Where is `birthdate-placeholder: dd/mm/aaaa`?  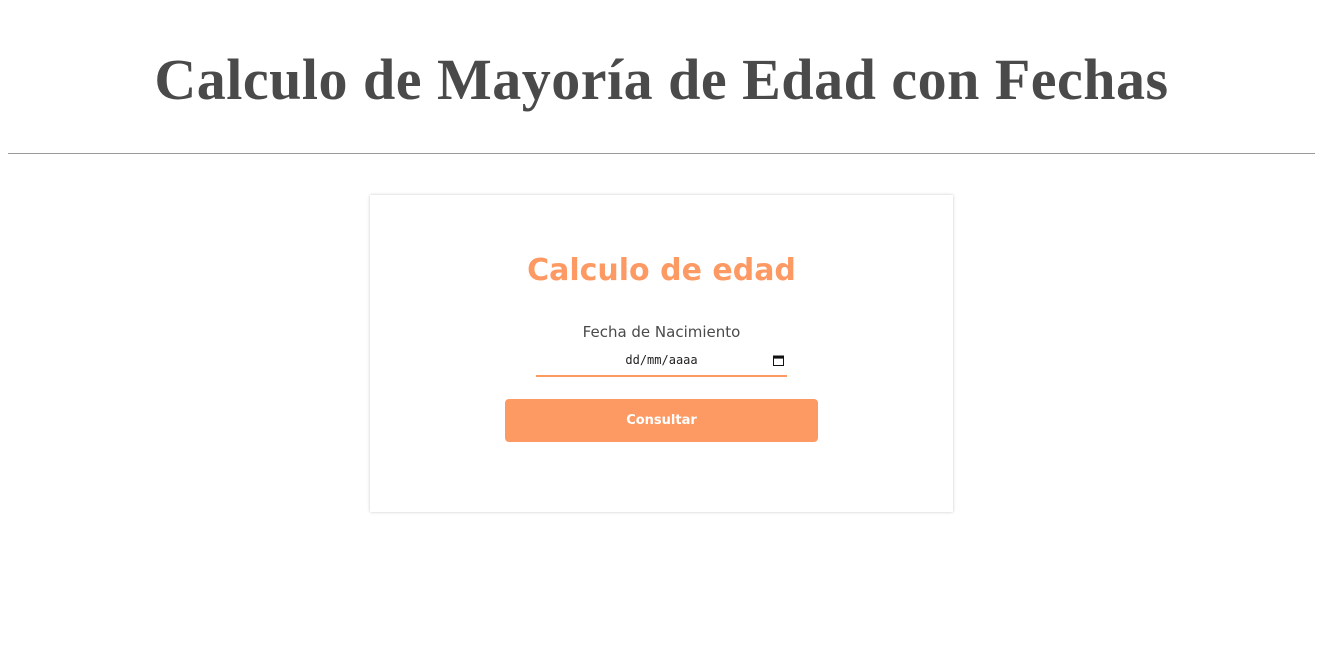 birthdate-placeholder: dd/mm/aaaa is located at coordinates (661, 360).